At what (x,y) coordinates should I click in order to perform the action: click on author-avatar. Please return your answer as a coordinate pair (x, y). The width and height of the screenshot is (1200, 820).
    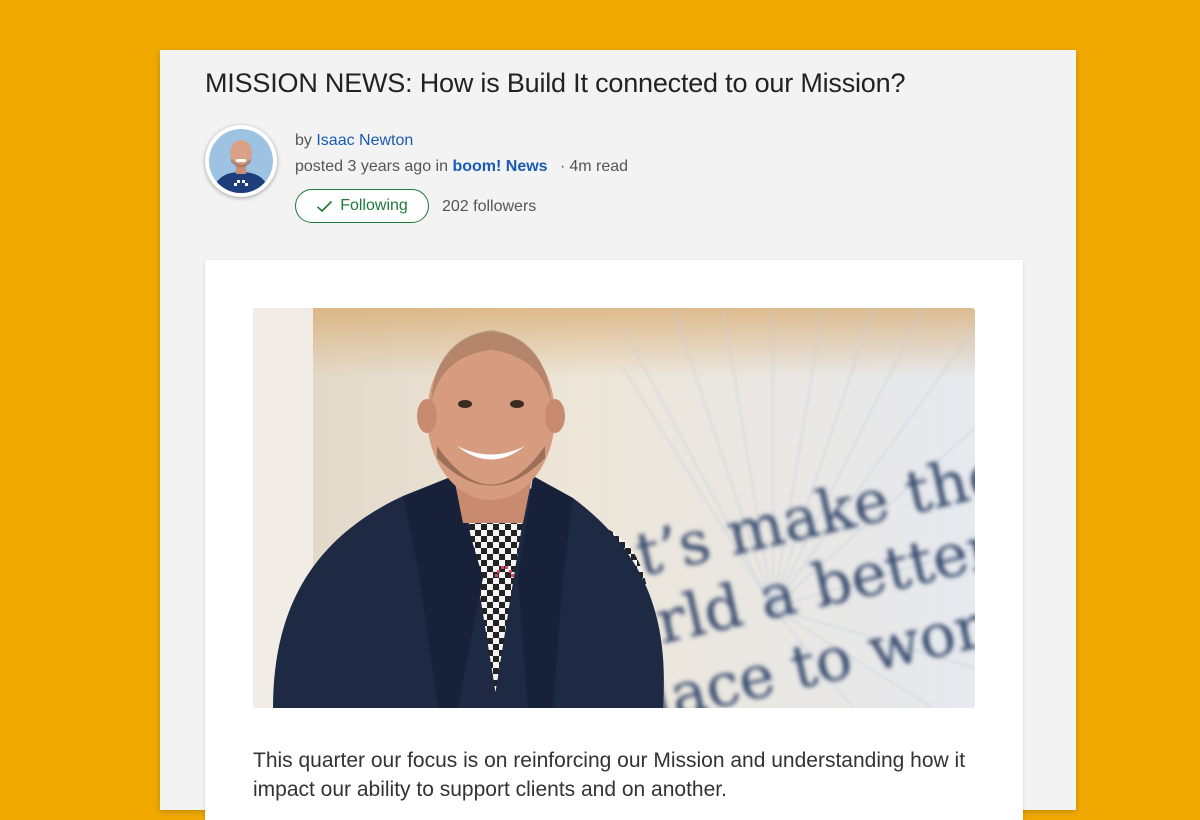
    Looking at the image, I should click on (241, 161).